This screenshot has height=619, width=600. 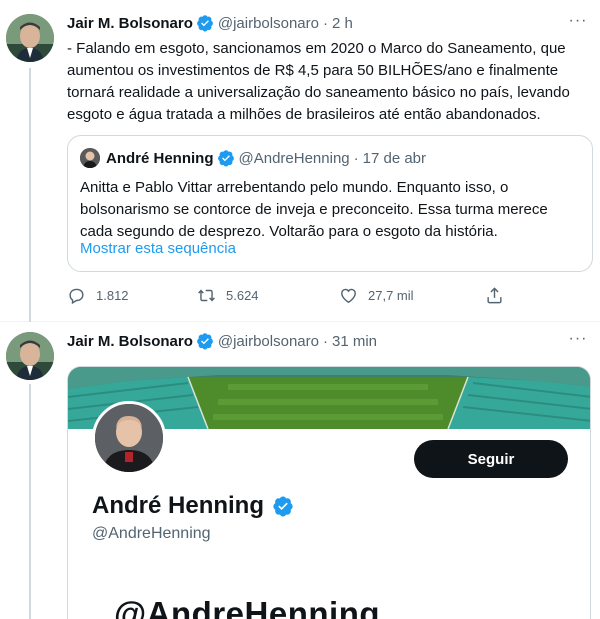 I want to click on quoted-author-avatar, so click(x=90, y=158).